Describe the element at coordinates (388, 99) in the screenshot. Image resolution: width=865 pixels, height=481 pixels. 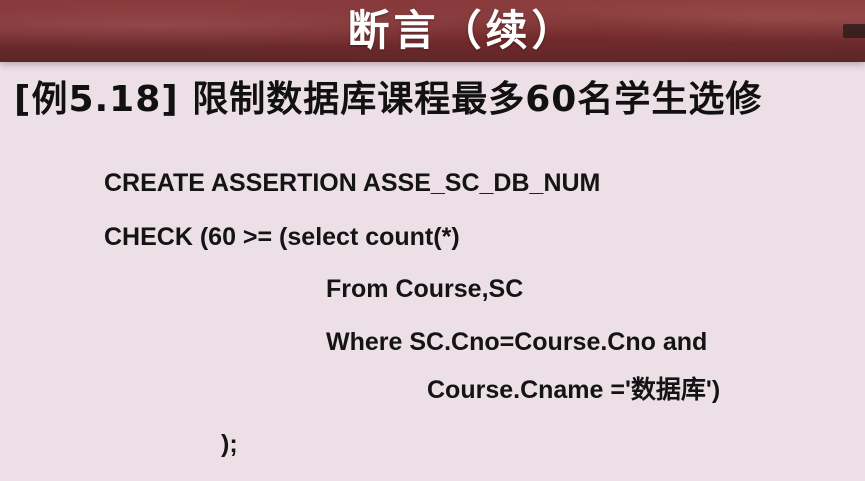
I see `example-heading: [例5.18] 限制数据库课程最多60名学生选修` at that location.